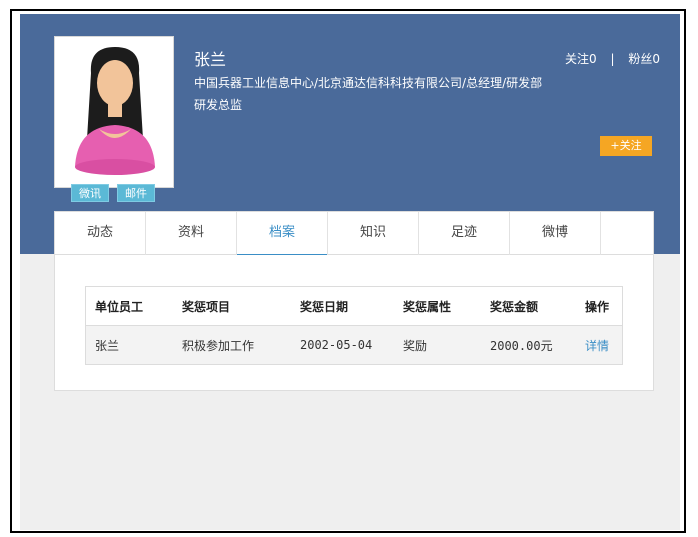  I want to click on org-line-2: 研发总监, so click(218, 105).